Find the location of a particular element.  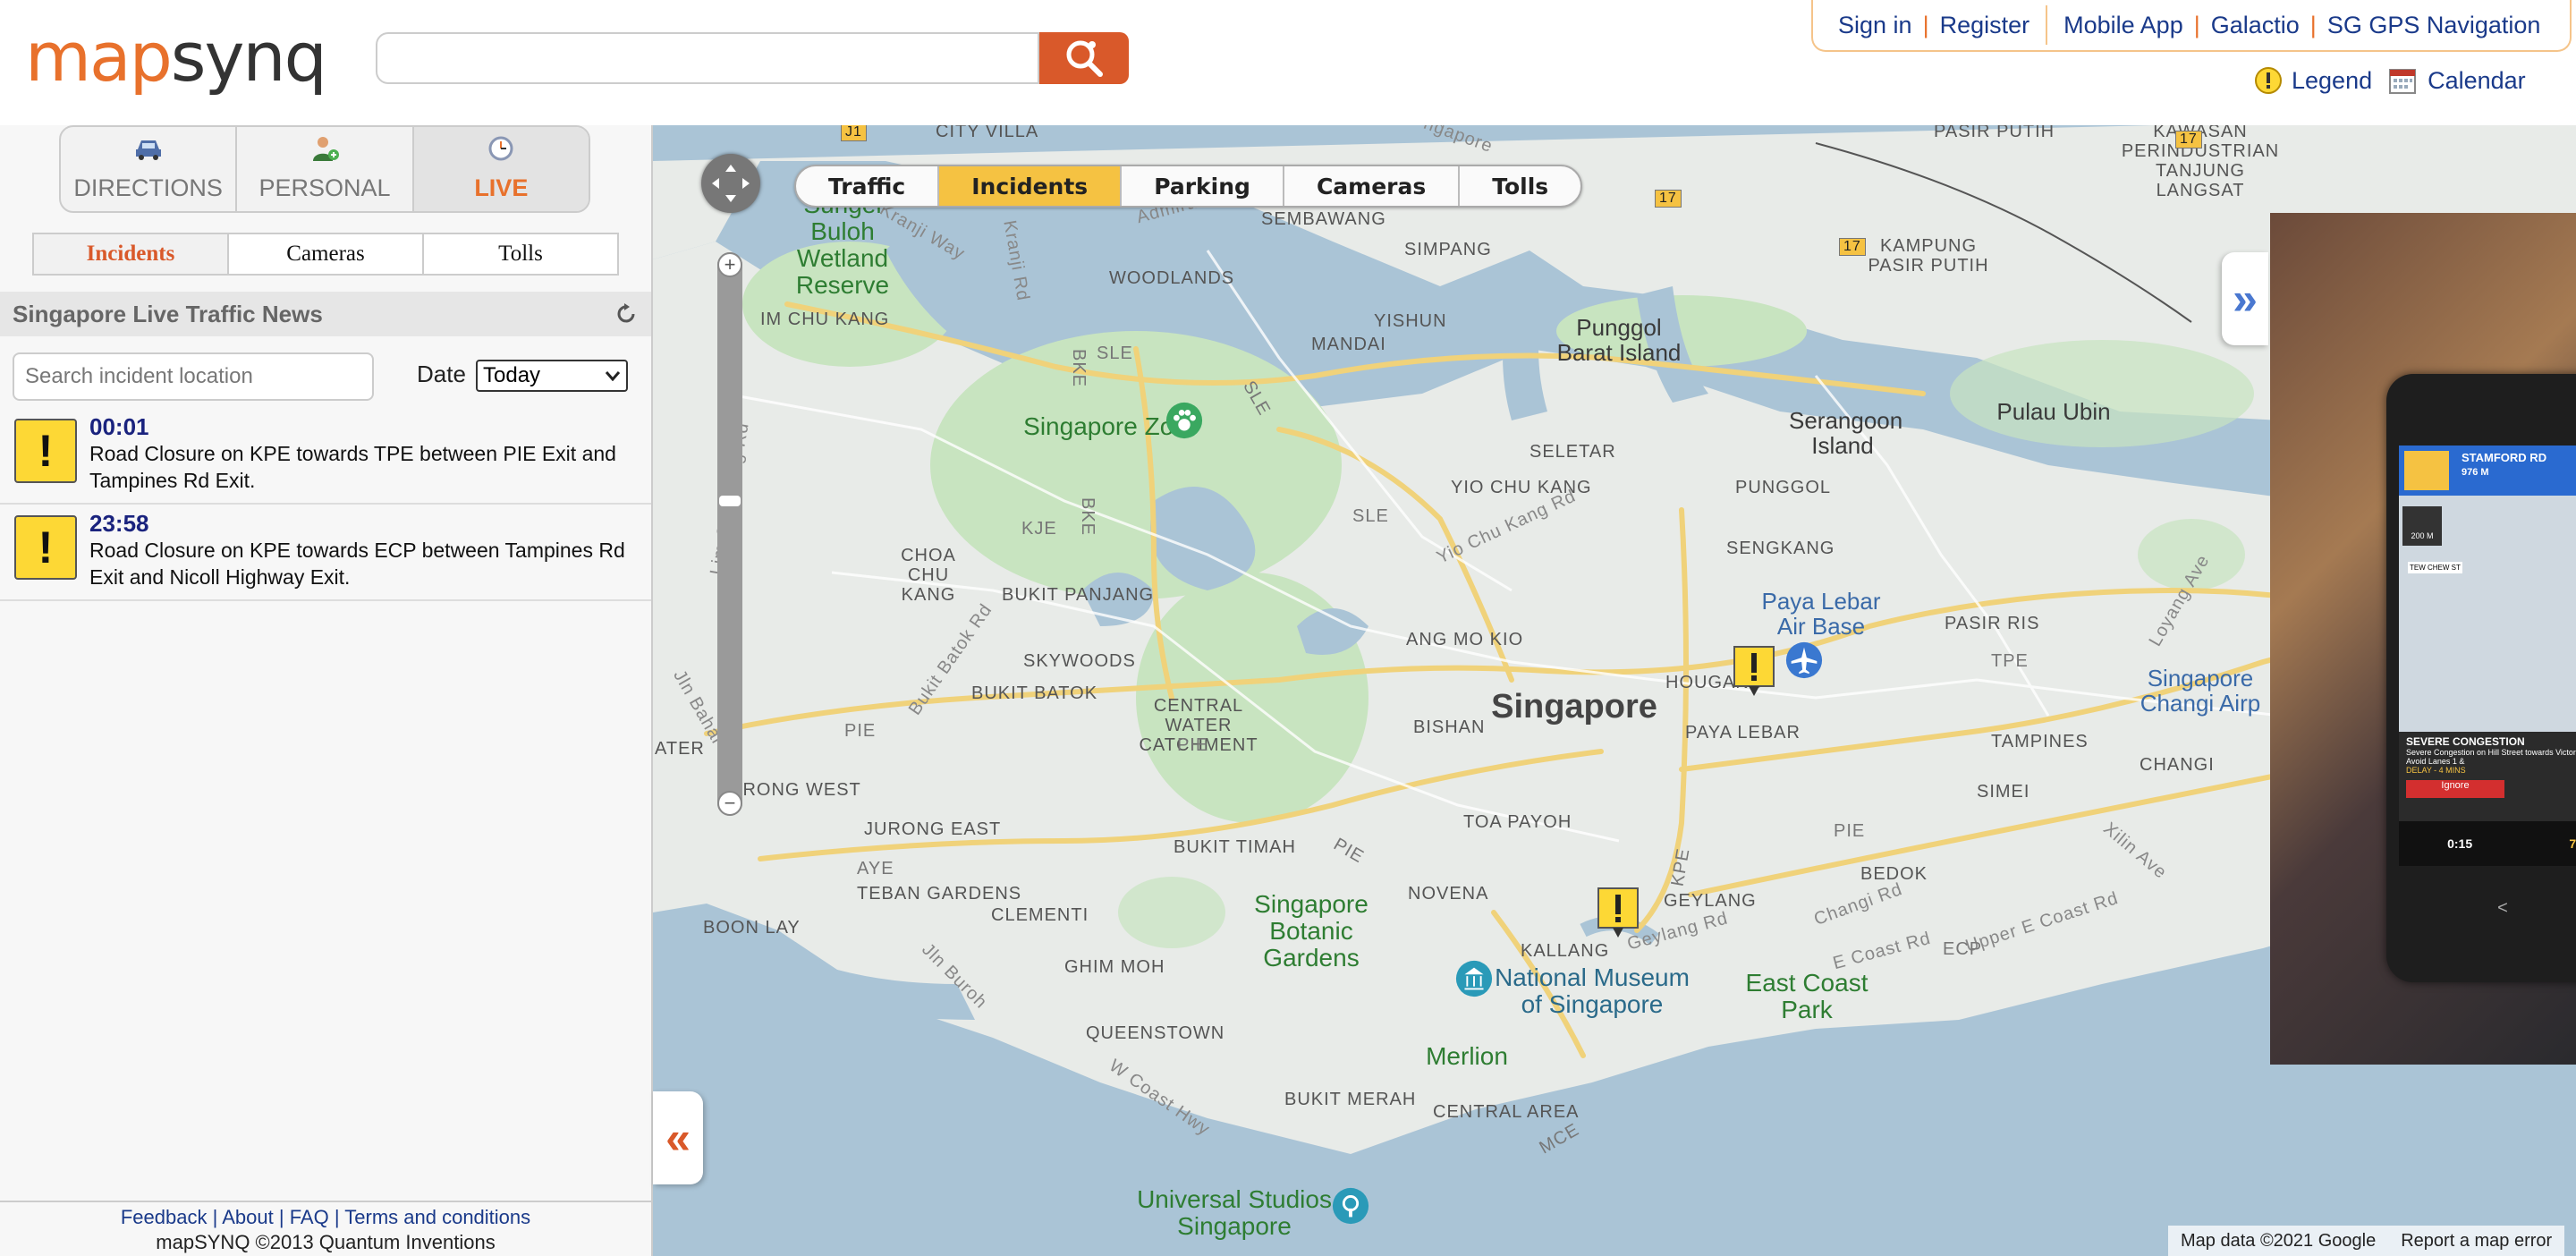

map-label: PASIR PUTIH is located at coordinates (1994, 133).